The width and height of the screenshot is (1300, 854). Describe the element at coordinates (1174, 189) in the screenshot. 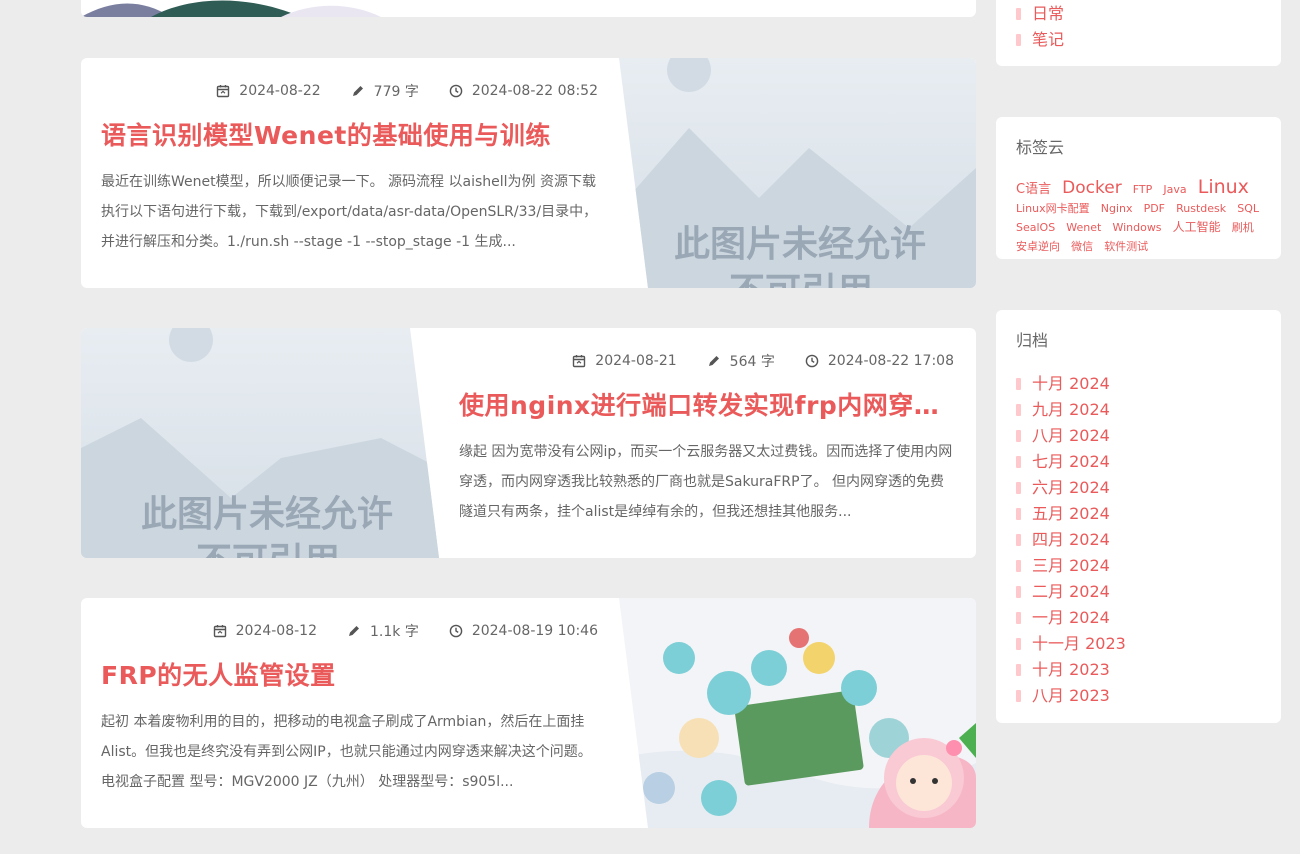

I see `tag-link: Java` at that location.